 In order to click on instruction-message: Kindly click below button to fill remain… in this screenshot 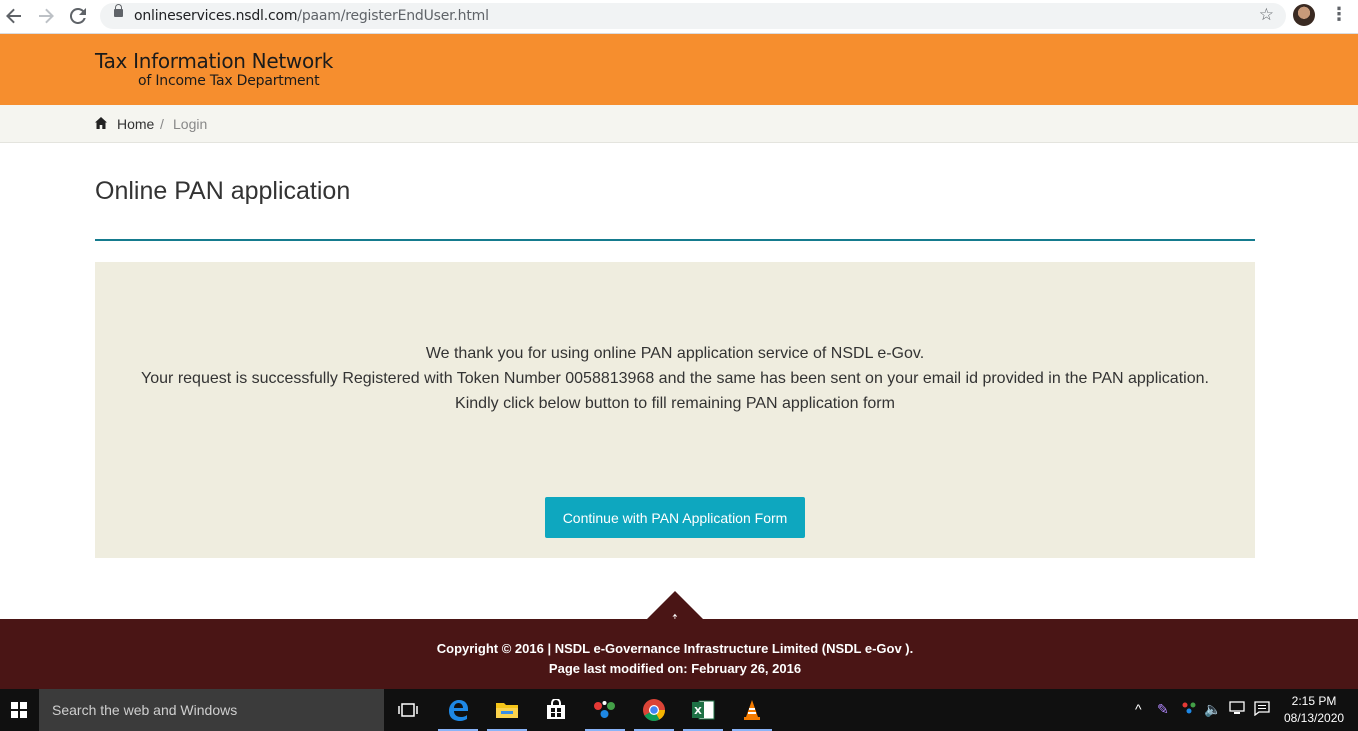, I will do `click(675, 403)`.